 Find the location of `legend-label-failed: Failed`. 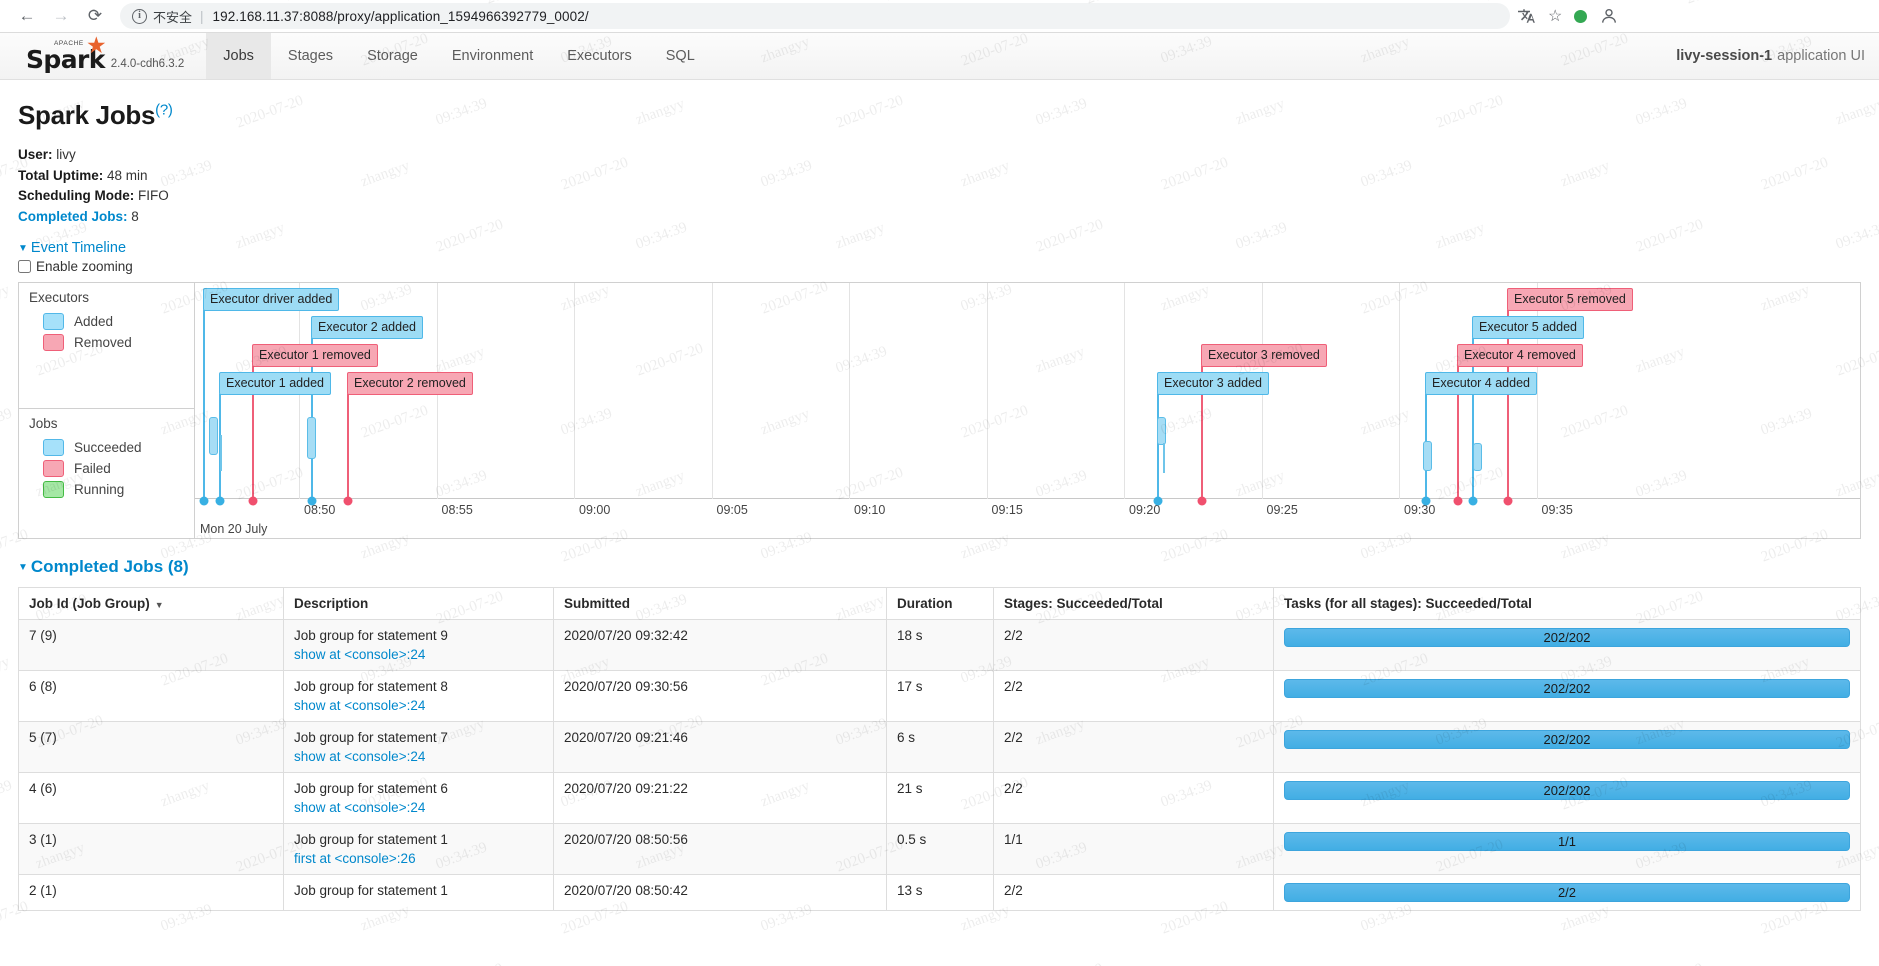

legend-label-failed: Failed is located at coordinates (92, 468).